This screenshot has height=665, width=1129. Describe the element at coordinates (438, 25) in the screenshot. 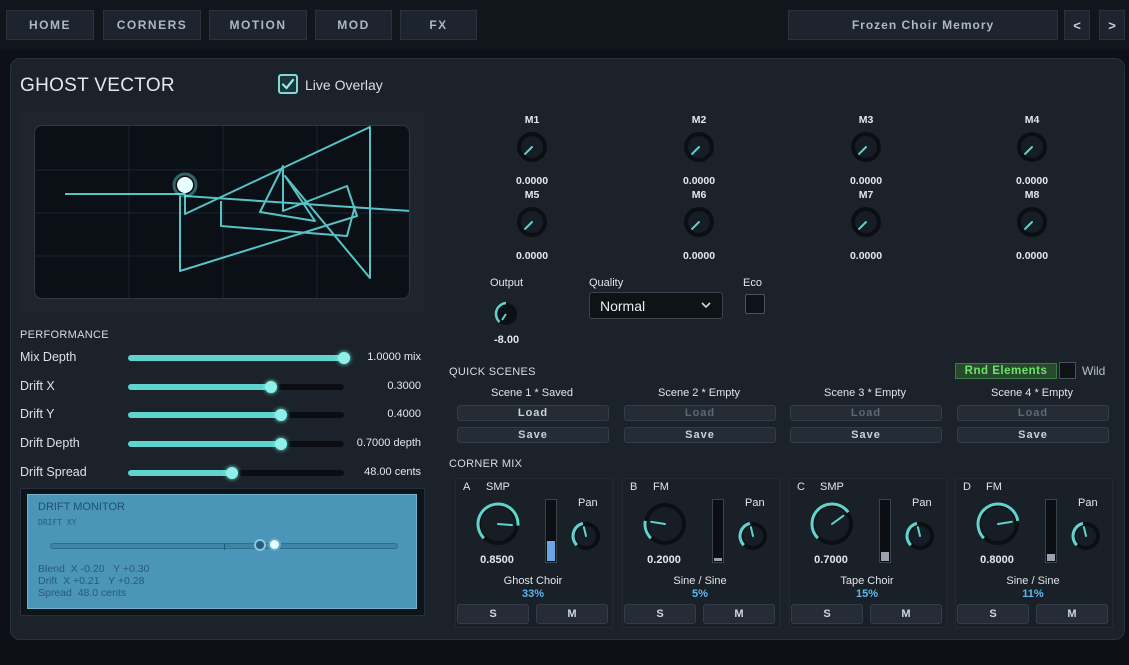

I see `tab-fx: FX` at that location.